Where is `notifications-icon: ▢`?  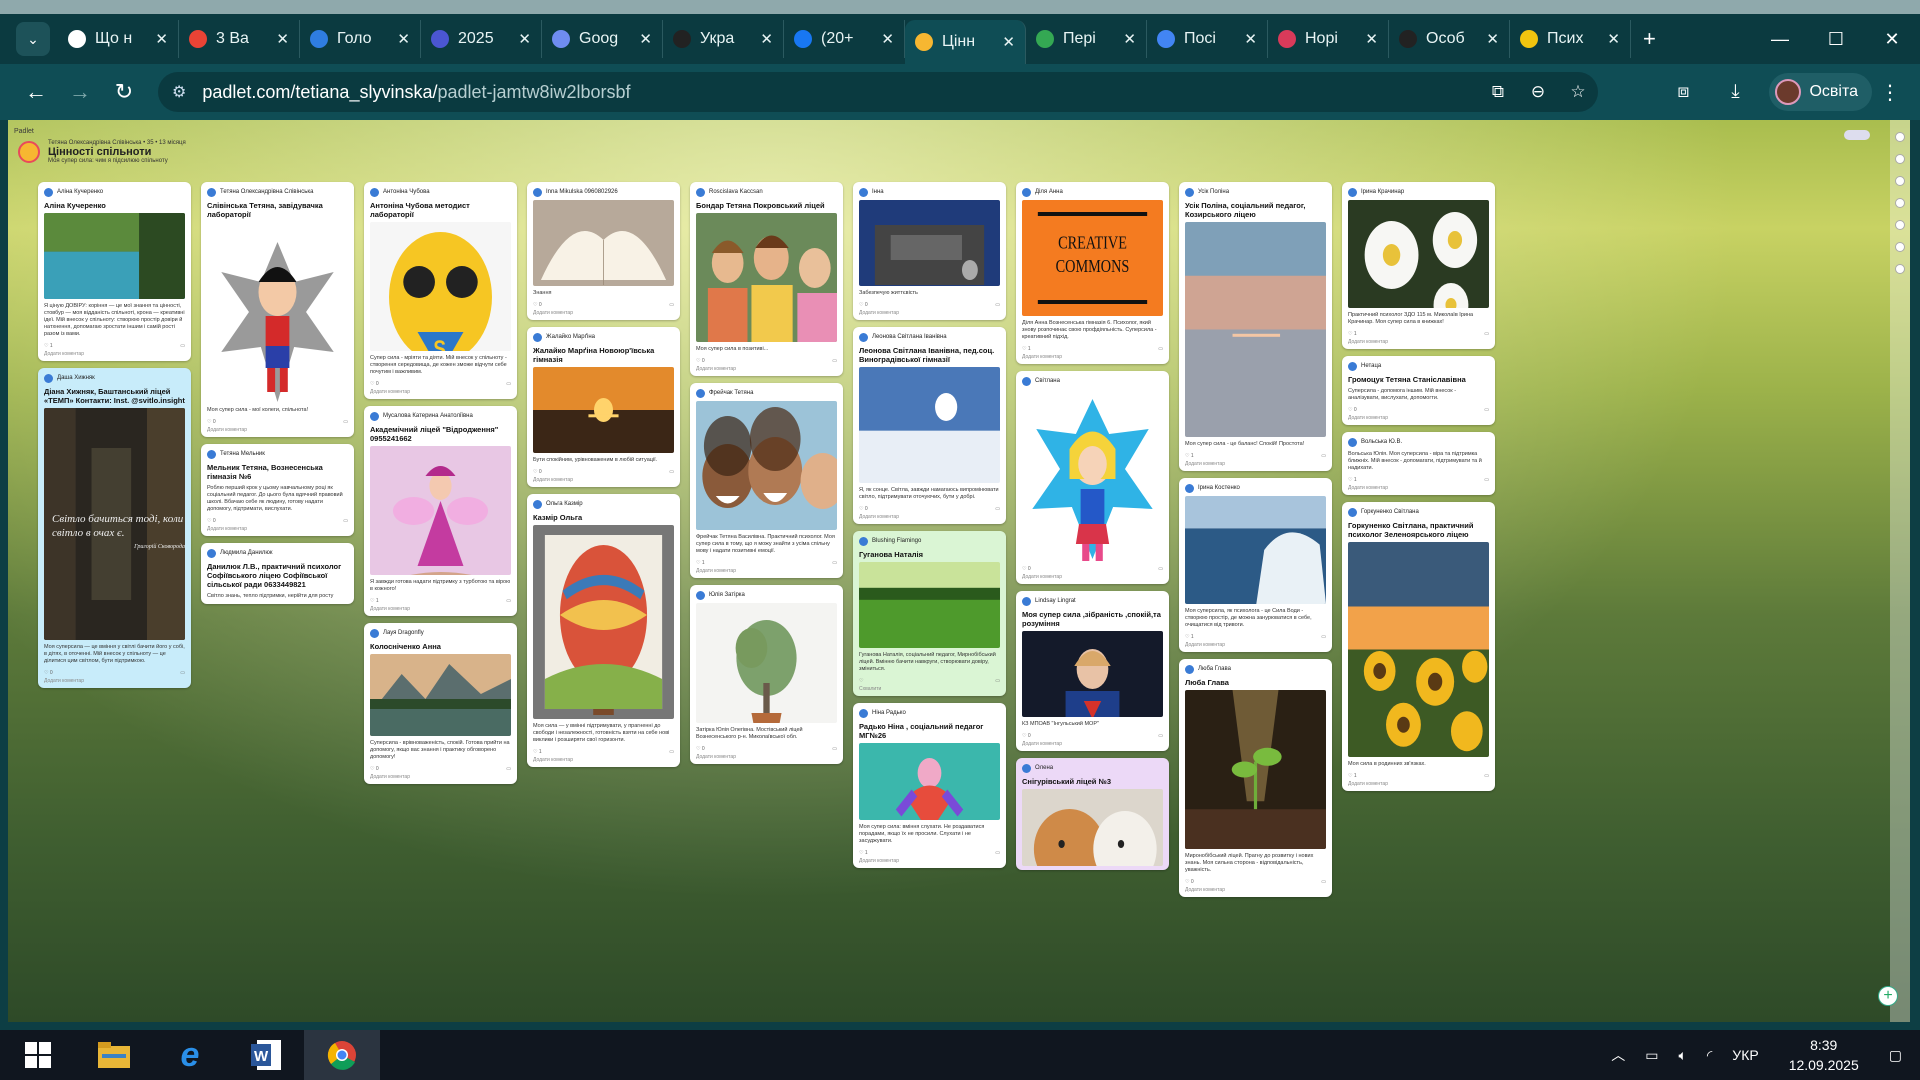
notifications-icon: ▢ is located at coordinates (1895, 1055).